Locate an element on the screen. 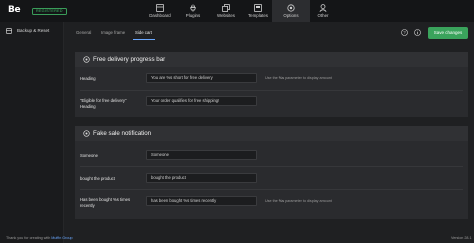 The height and width of the screenshot is (243, 474). info-icon is located at coordinates (417, 32).